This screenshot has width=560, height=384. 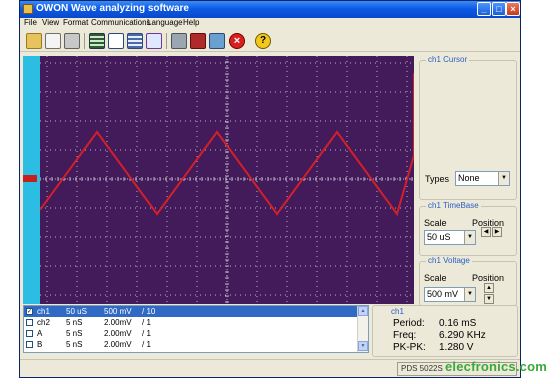 What do you see at coordinates (149, 311) in the screenshot?
I see `channel-probe: / 10` at bounding box center [149, 311].